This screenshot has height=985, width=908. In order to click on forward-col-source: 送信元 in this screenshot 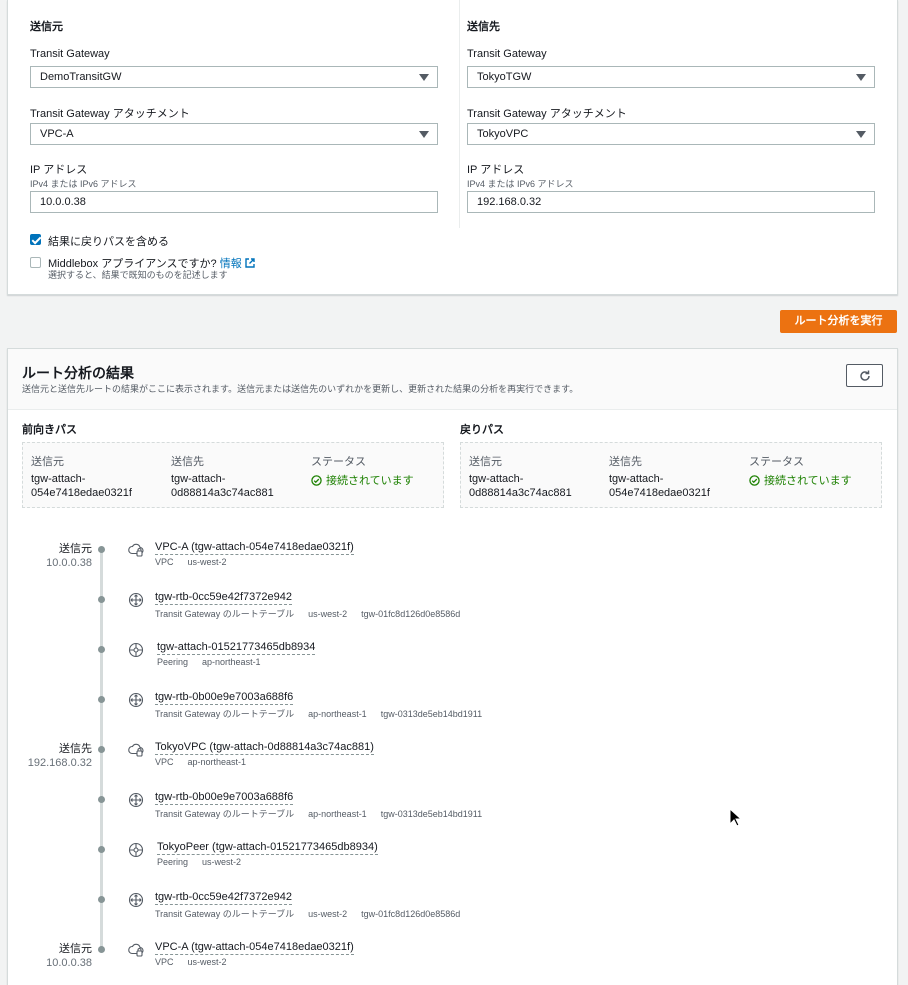, I will do `click(47, 462)`.